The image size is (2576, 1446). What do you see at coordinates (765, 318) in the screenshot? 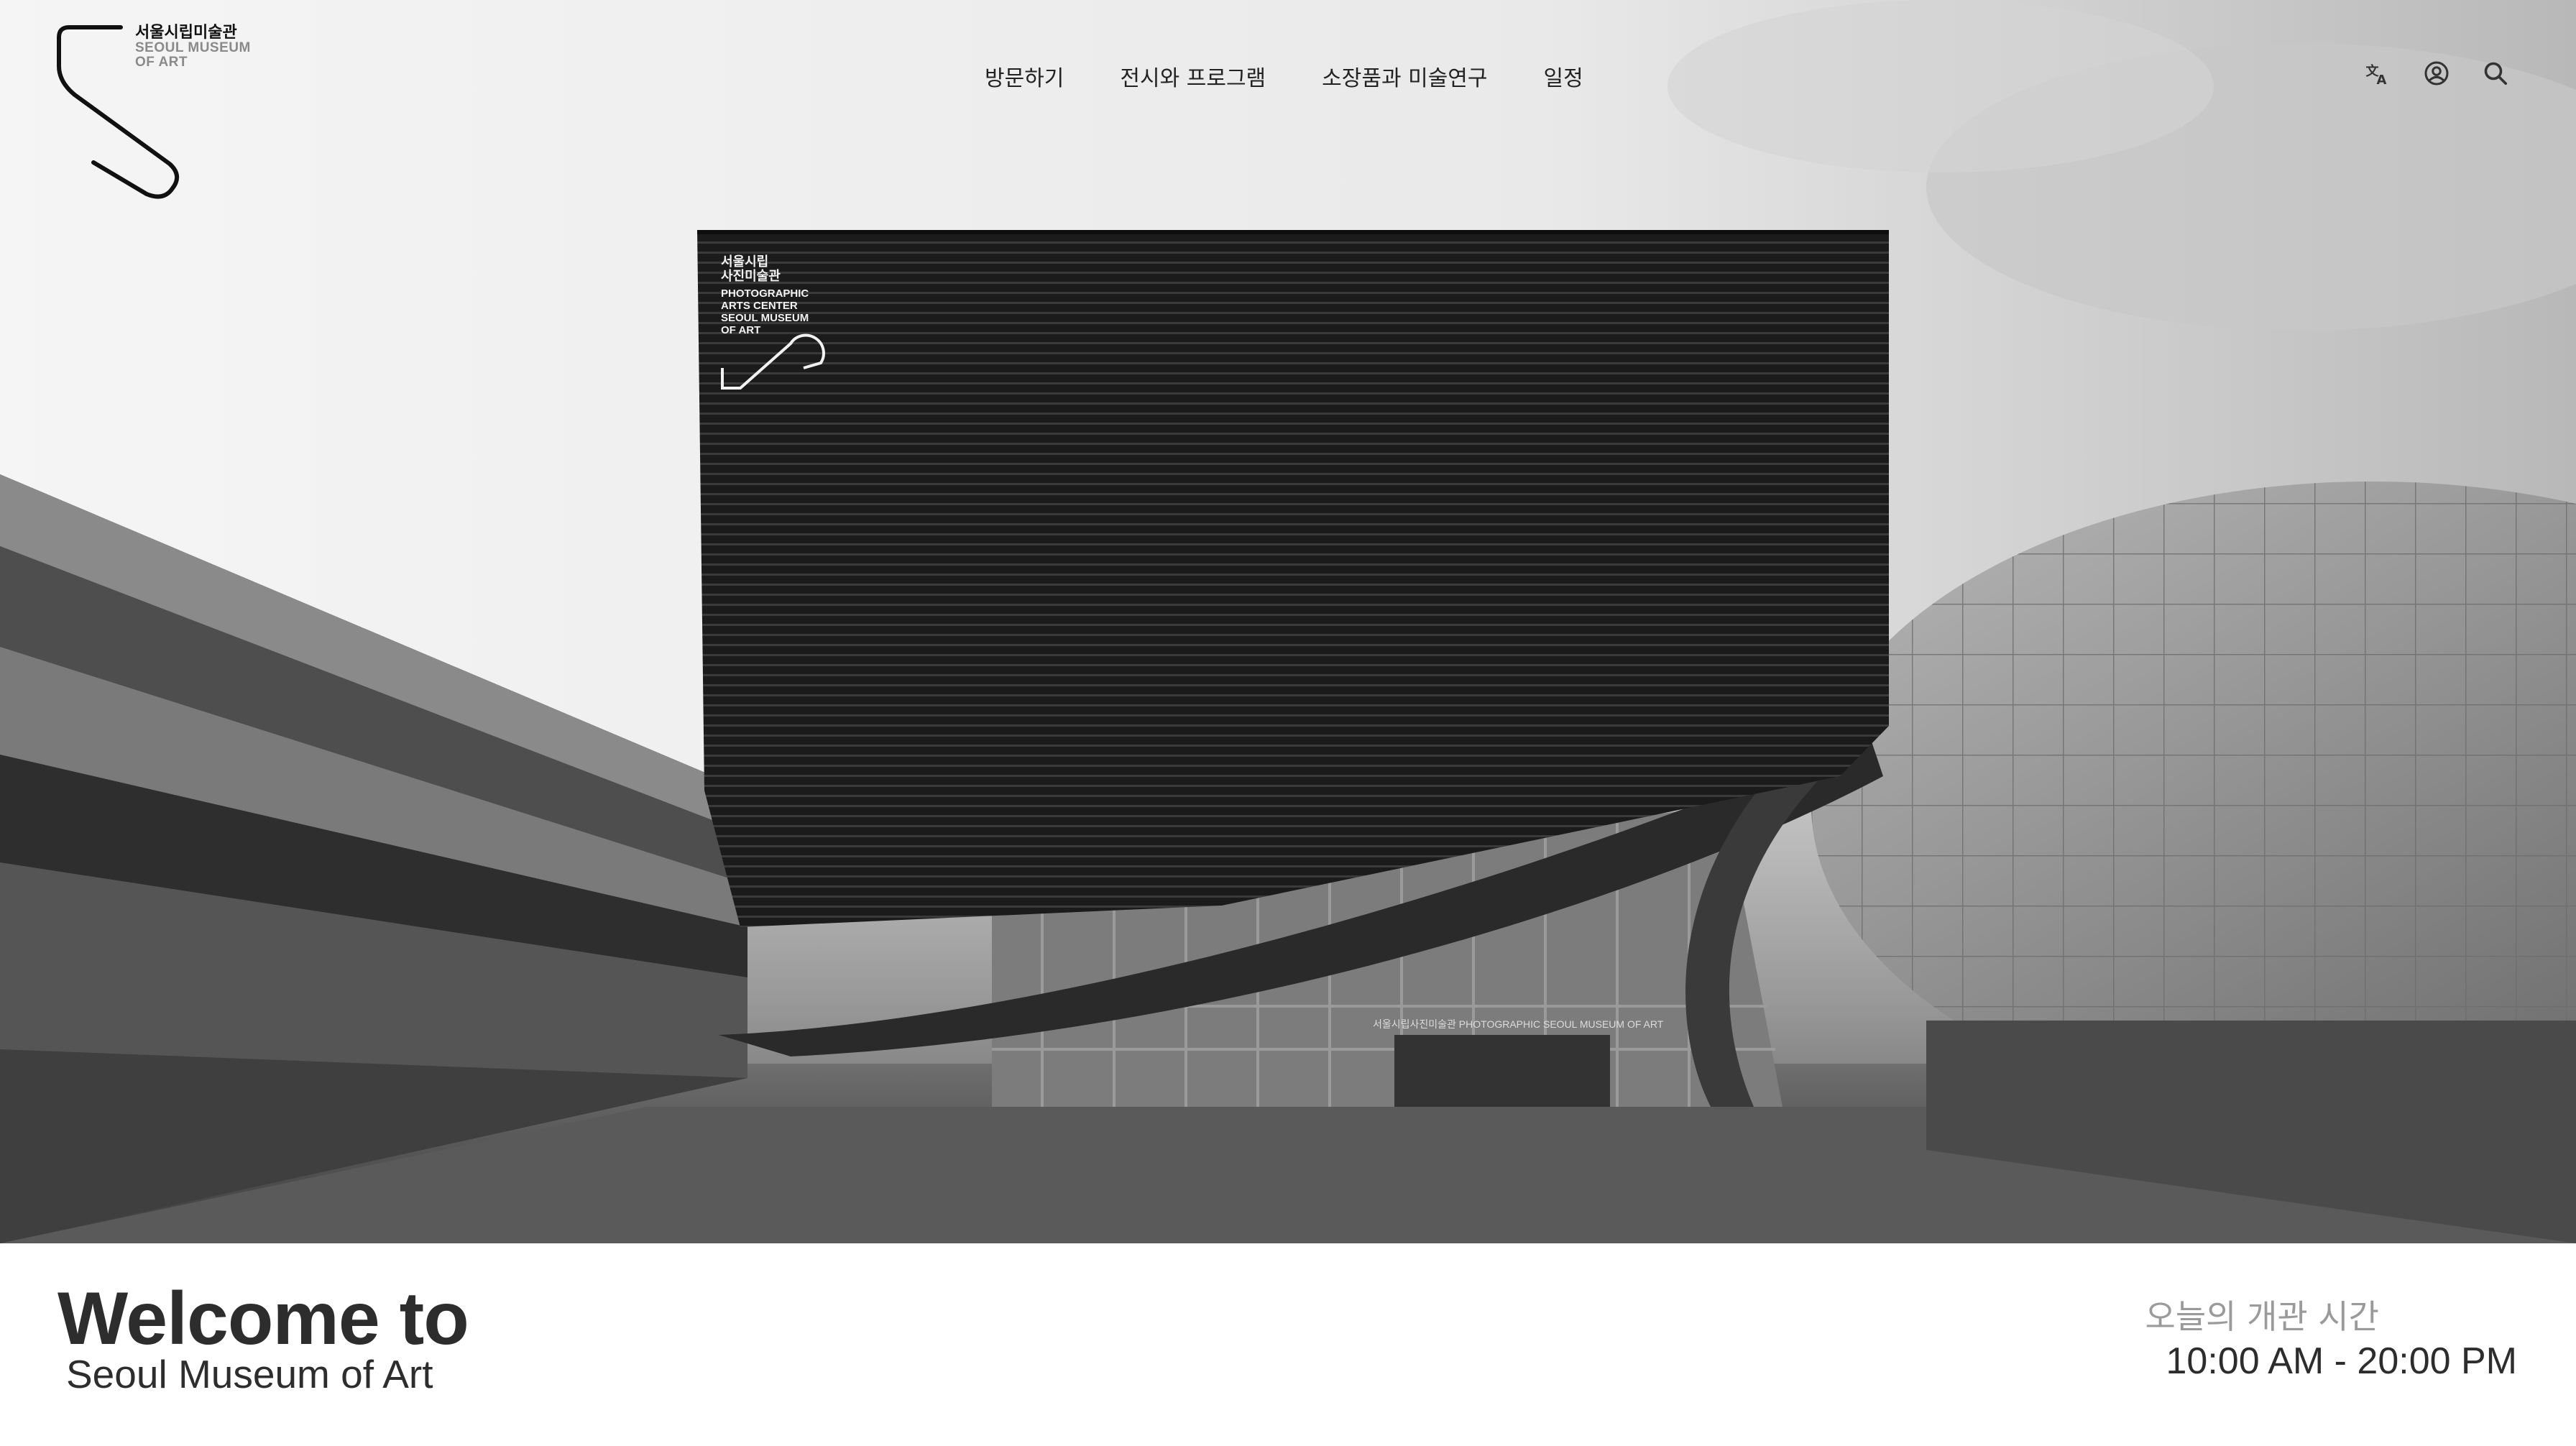
I see `building-sign-en-3: SEOUL MUSEUM` at bounding box center [765, 318].